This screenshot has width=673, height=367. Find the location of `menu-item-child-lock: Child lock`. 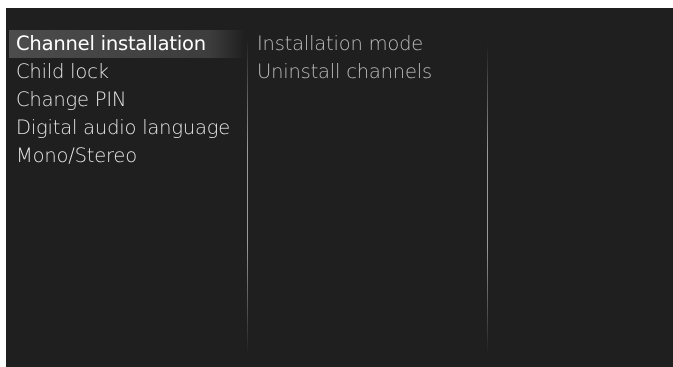

menu-item-child-lock: Child lock is located at coordinates (127, 72).